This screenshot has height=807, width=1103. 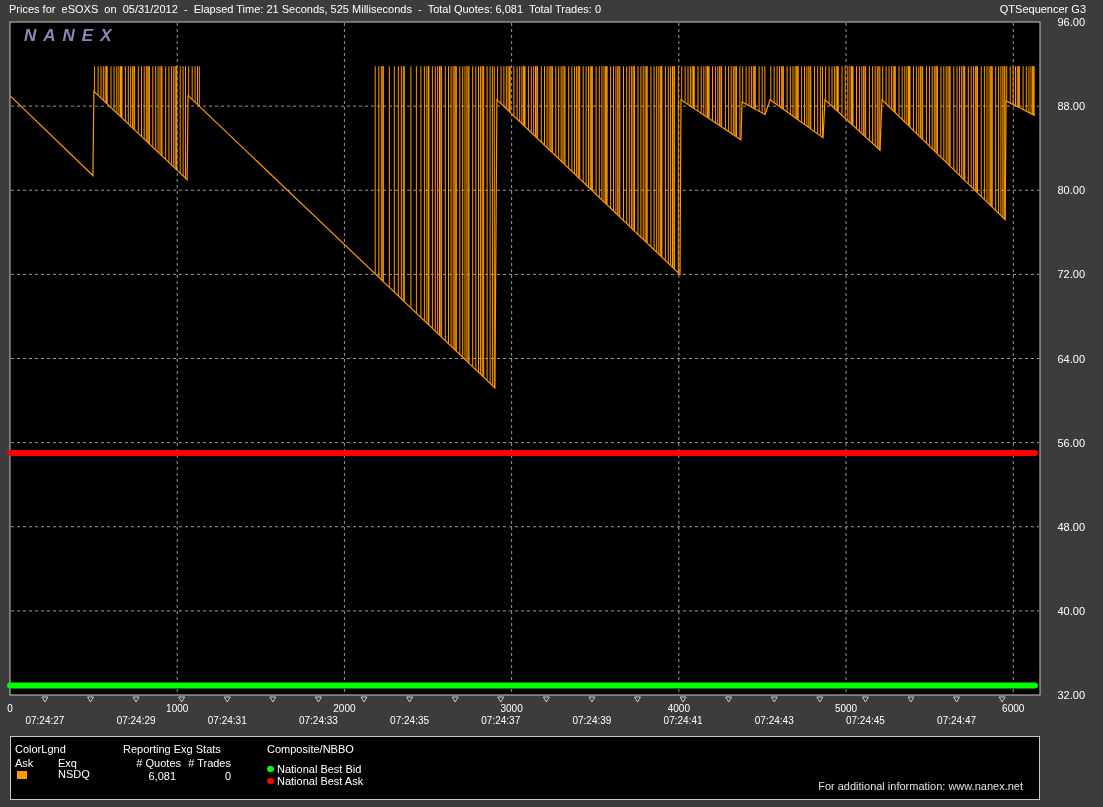 I want to click on x-axis-label: 1000, so click(x=177, y=708).